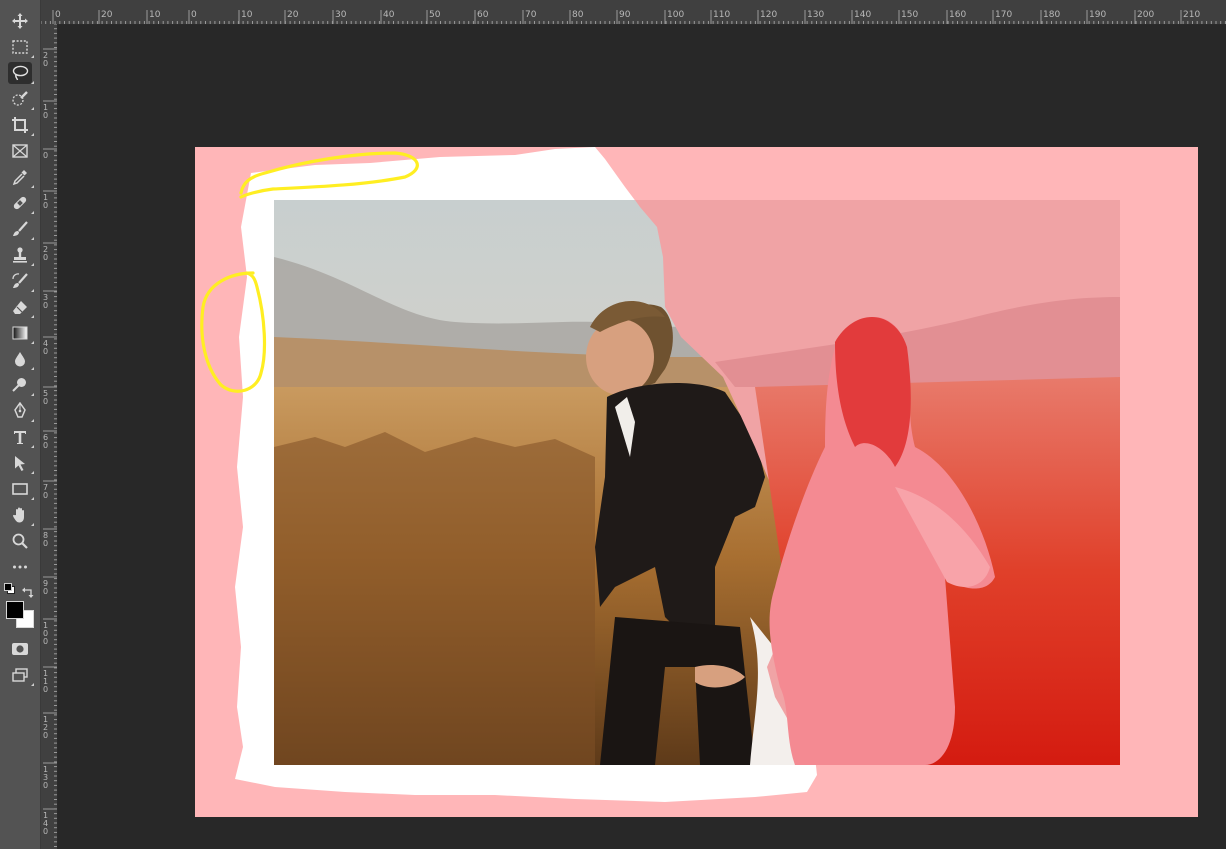 Image resolution: width=1226 pixels, height=849 pixels. I want to click on brush-icon, so click(20, 228).